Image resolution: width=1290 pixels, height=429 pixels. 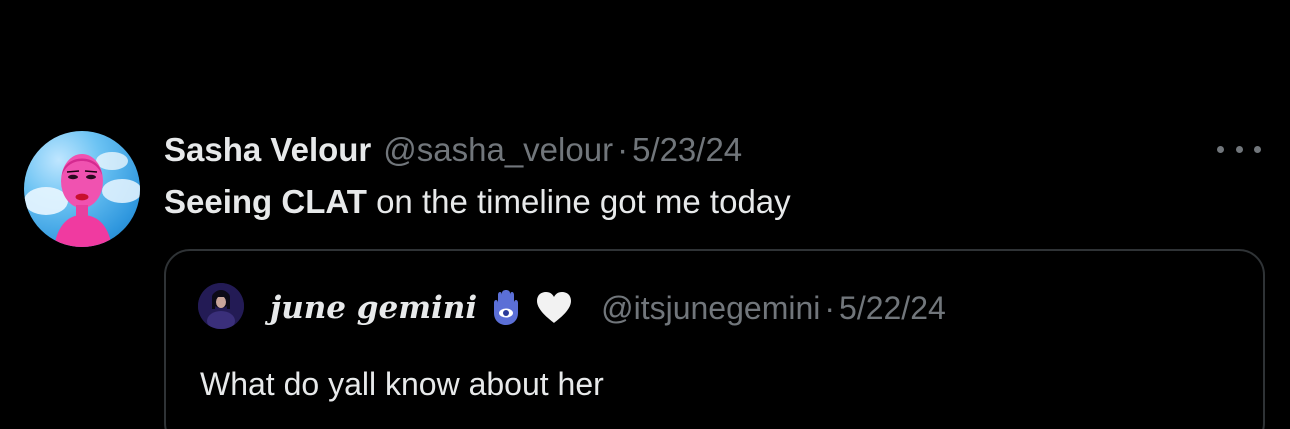 What do you see at coordinates (373, 308) in the screenshot?
I see `quoted-display-name: june gemini` at bounding box center [373, 308].